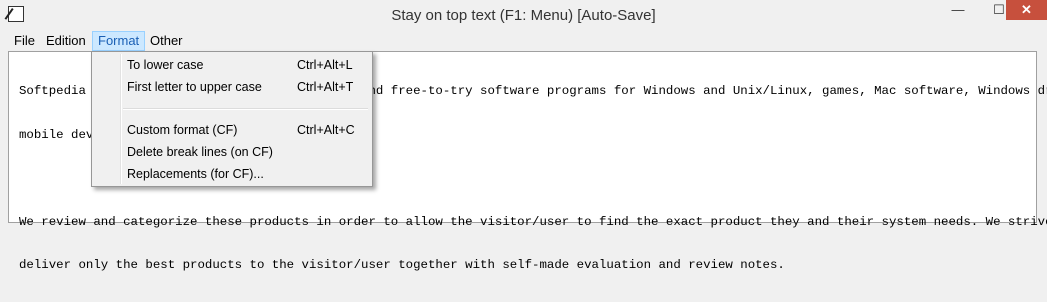 This screenshot has width=1047, height=302. Describe the element at coordinates (24, 41) in the screenshot. I see `menu-file: File` at that location.